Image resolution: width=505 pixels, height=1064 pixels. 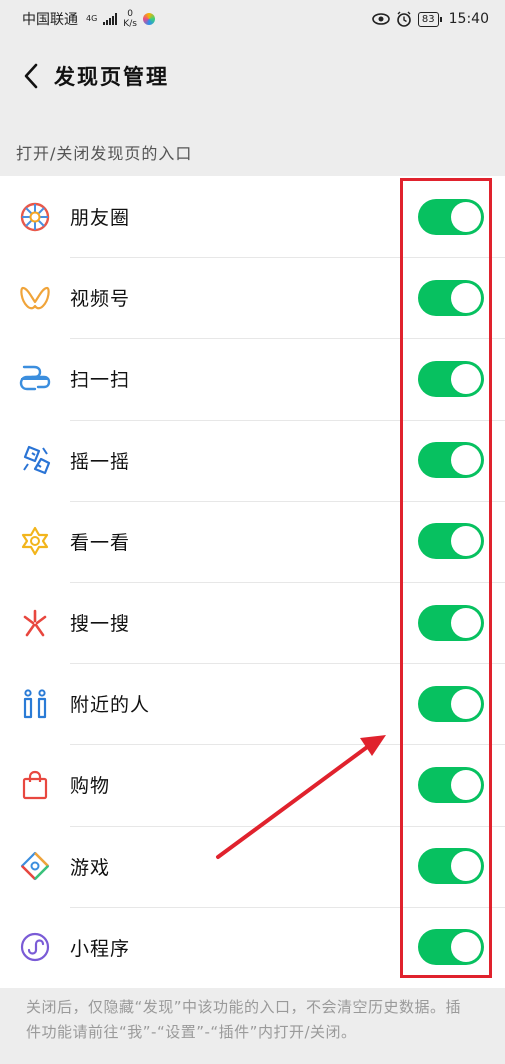 What do you see at coordinates (301, 797) in the screenshot?
I see `annotation-arrow-icon` at bounding box center [301, 797].